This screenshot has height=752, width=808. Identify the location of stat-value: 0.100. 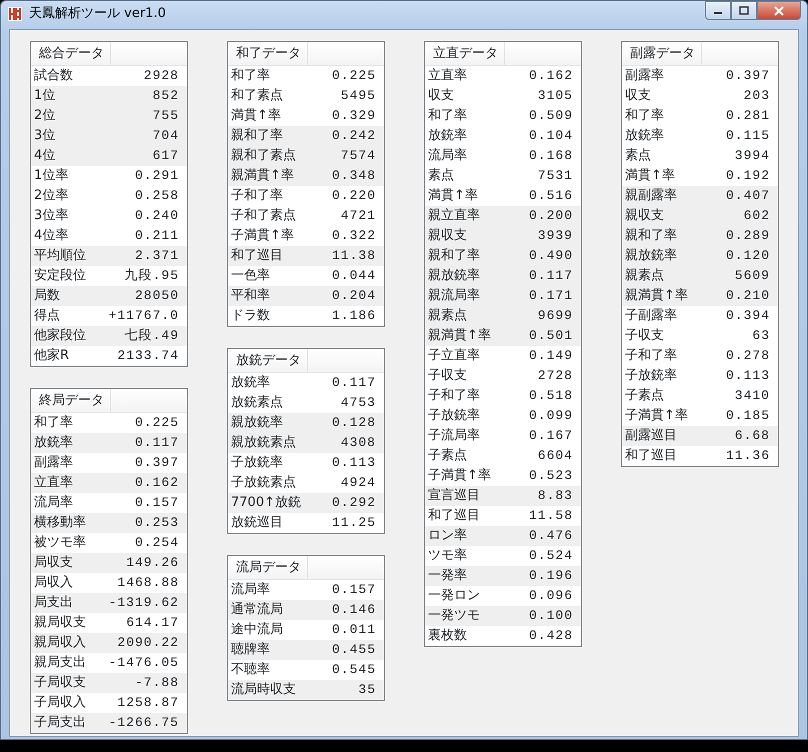
(550, 616).